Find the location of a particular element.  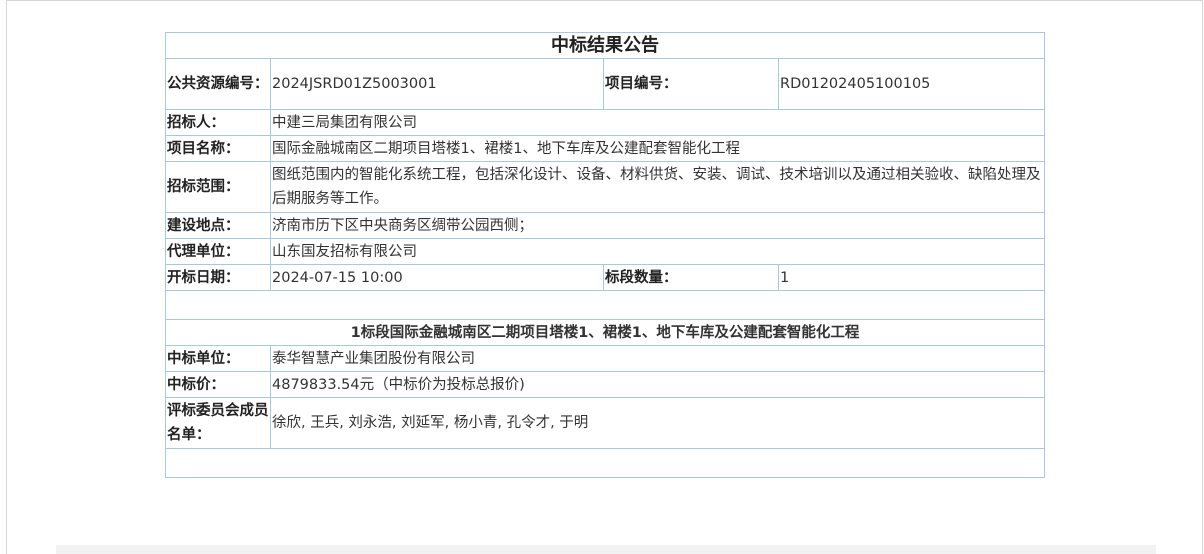

tenderer-value: 中建三局集团有限公司 is located at coordinates (657, 122).